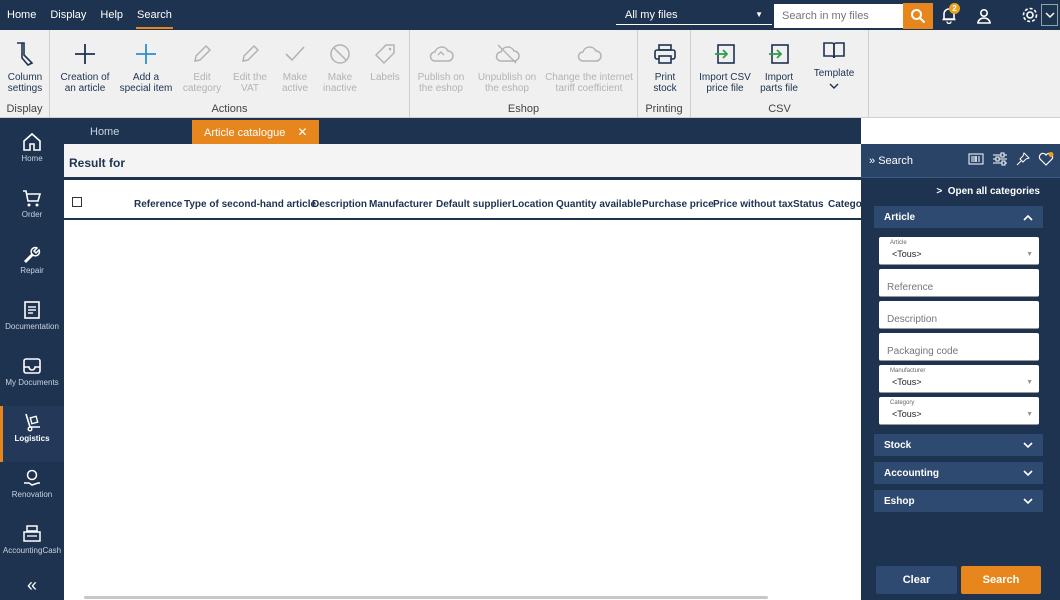 This screenshot has width=1060, height=600. Describe the element at coordinates (32, 255) in the screenshot. I see `wrench-icon` at that location.